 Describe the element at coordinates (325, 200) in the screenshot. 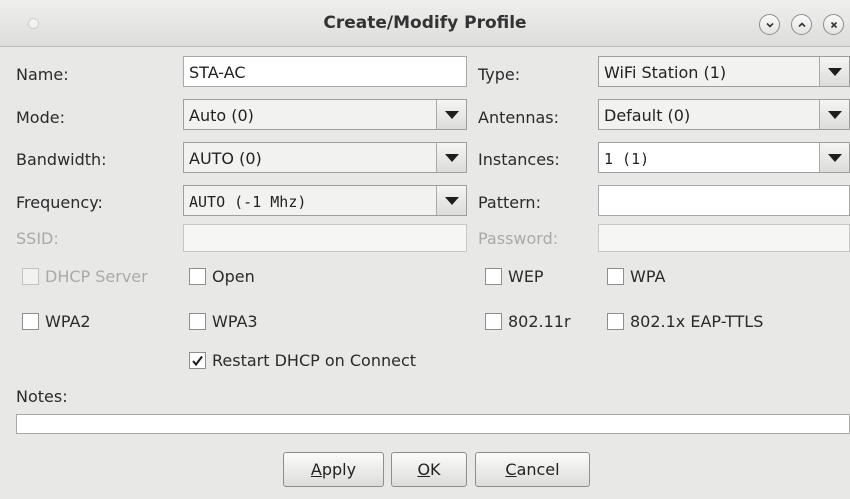

I see `frequency-select: AUTO (-1 Mhz)` at that location.